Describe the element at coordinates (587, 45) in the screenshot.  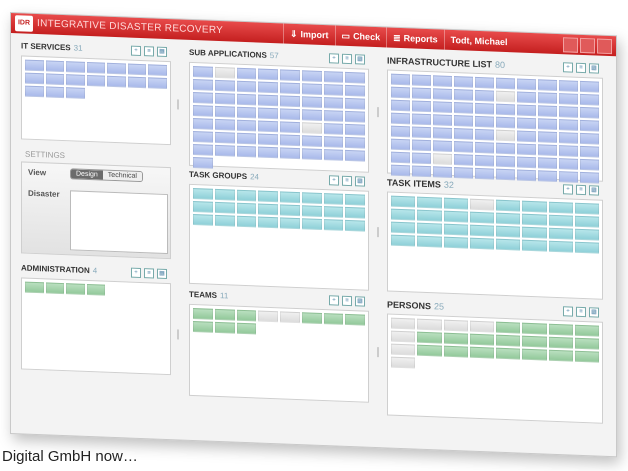
I see `maximize-button` at that location.